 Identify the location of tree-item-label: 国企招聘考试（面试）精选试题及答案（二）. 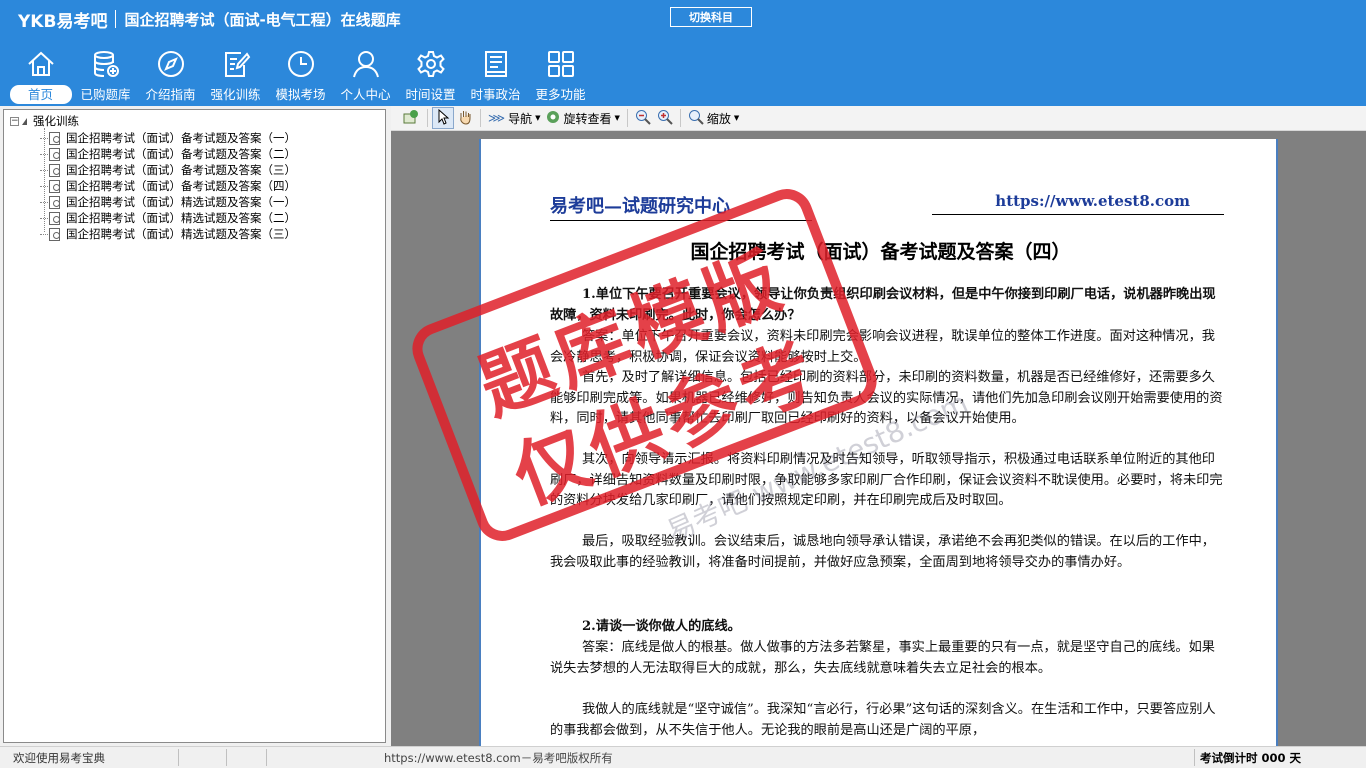
(181, 218).